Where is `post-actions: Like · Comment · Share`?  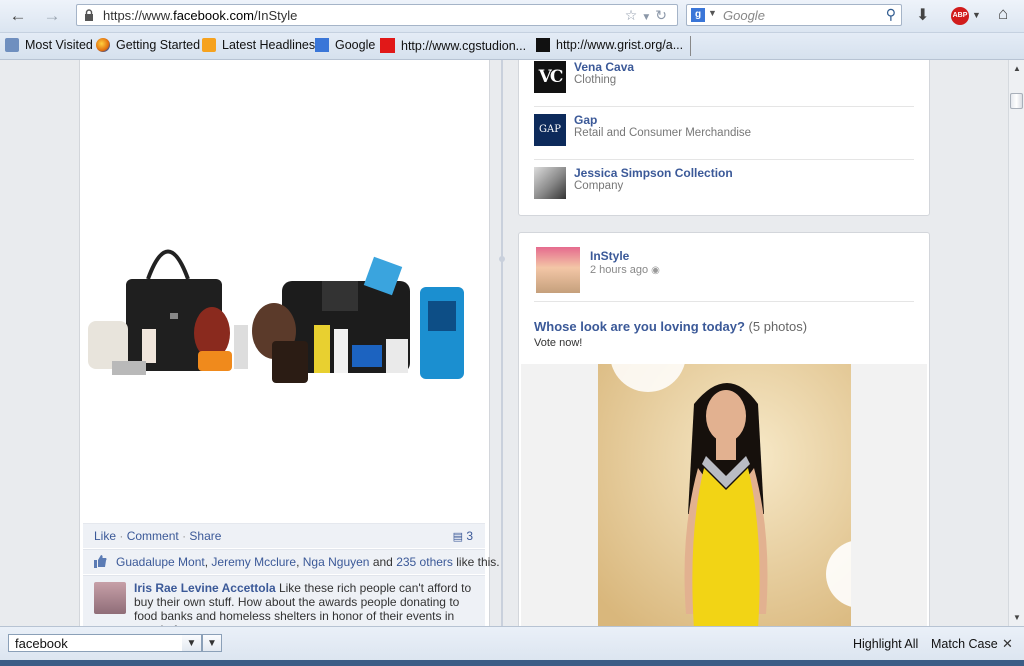
post-actions: Like · Comment · Share is located at coordinates (157, 536).